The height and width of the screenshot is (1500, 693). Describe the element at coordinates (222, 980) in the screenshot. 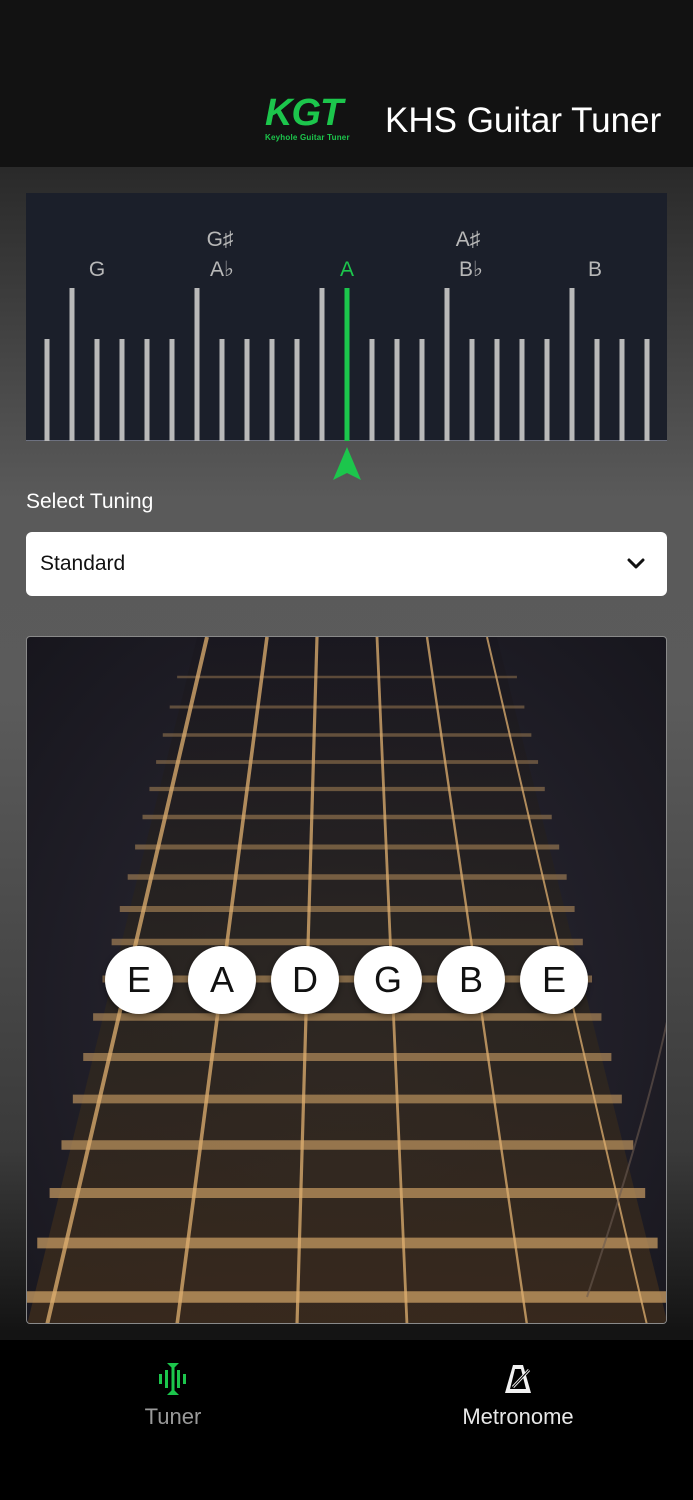

I see `string-button-a: A` at that location.